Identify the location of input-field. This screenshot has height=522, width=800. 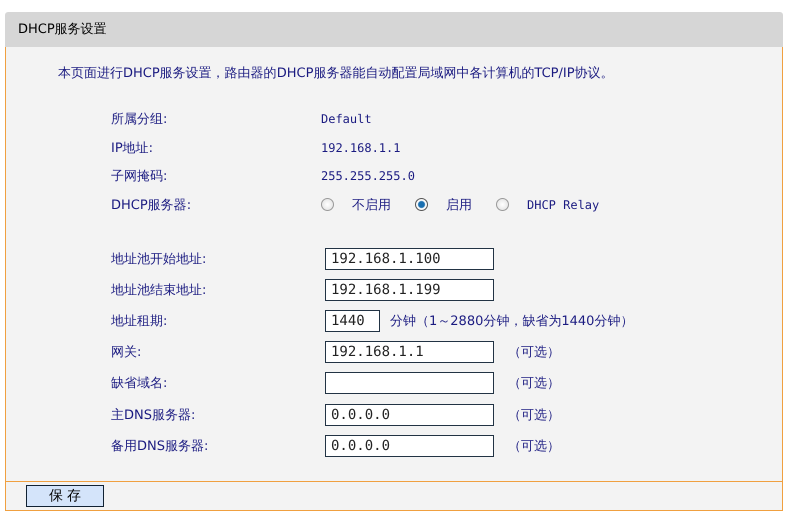
(409, 383).